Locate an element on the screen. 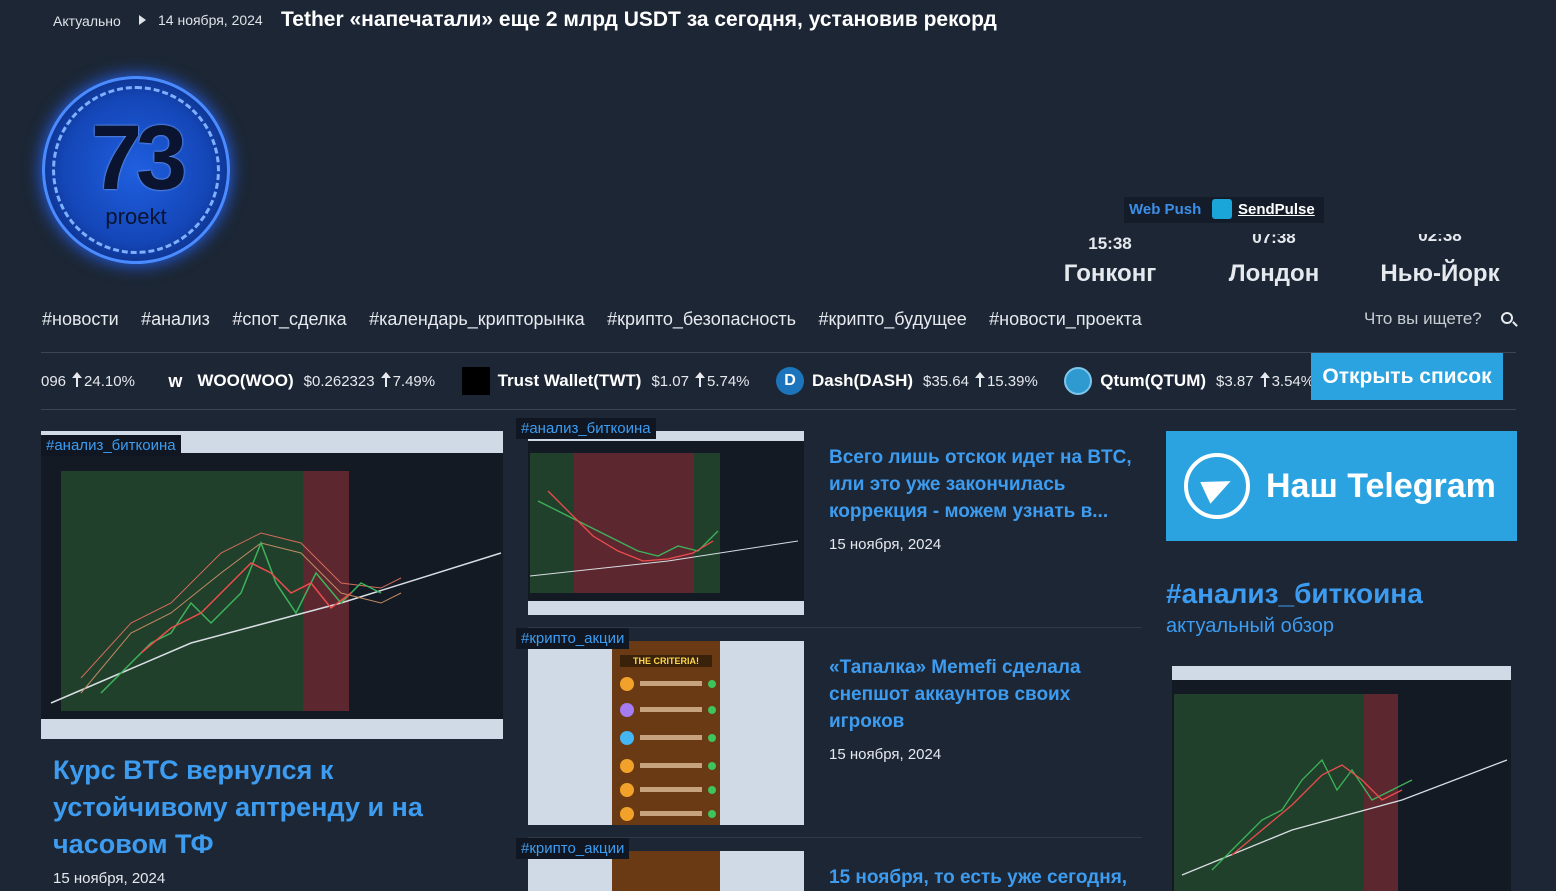  ticker-name: Trust Wallet(TWT) is located at coordinates (569, 380).